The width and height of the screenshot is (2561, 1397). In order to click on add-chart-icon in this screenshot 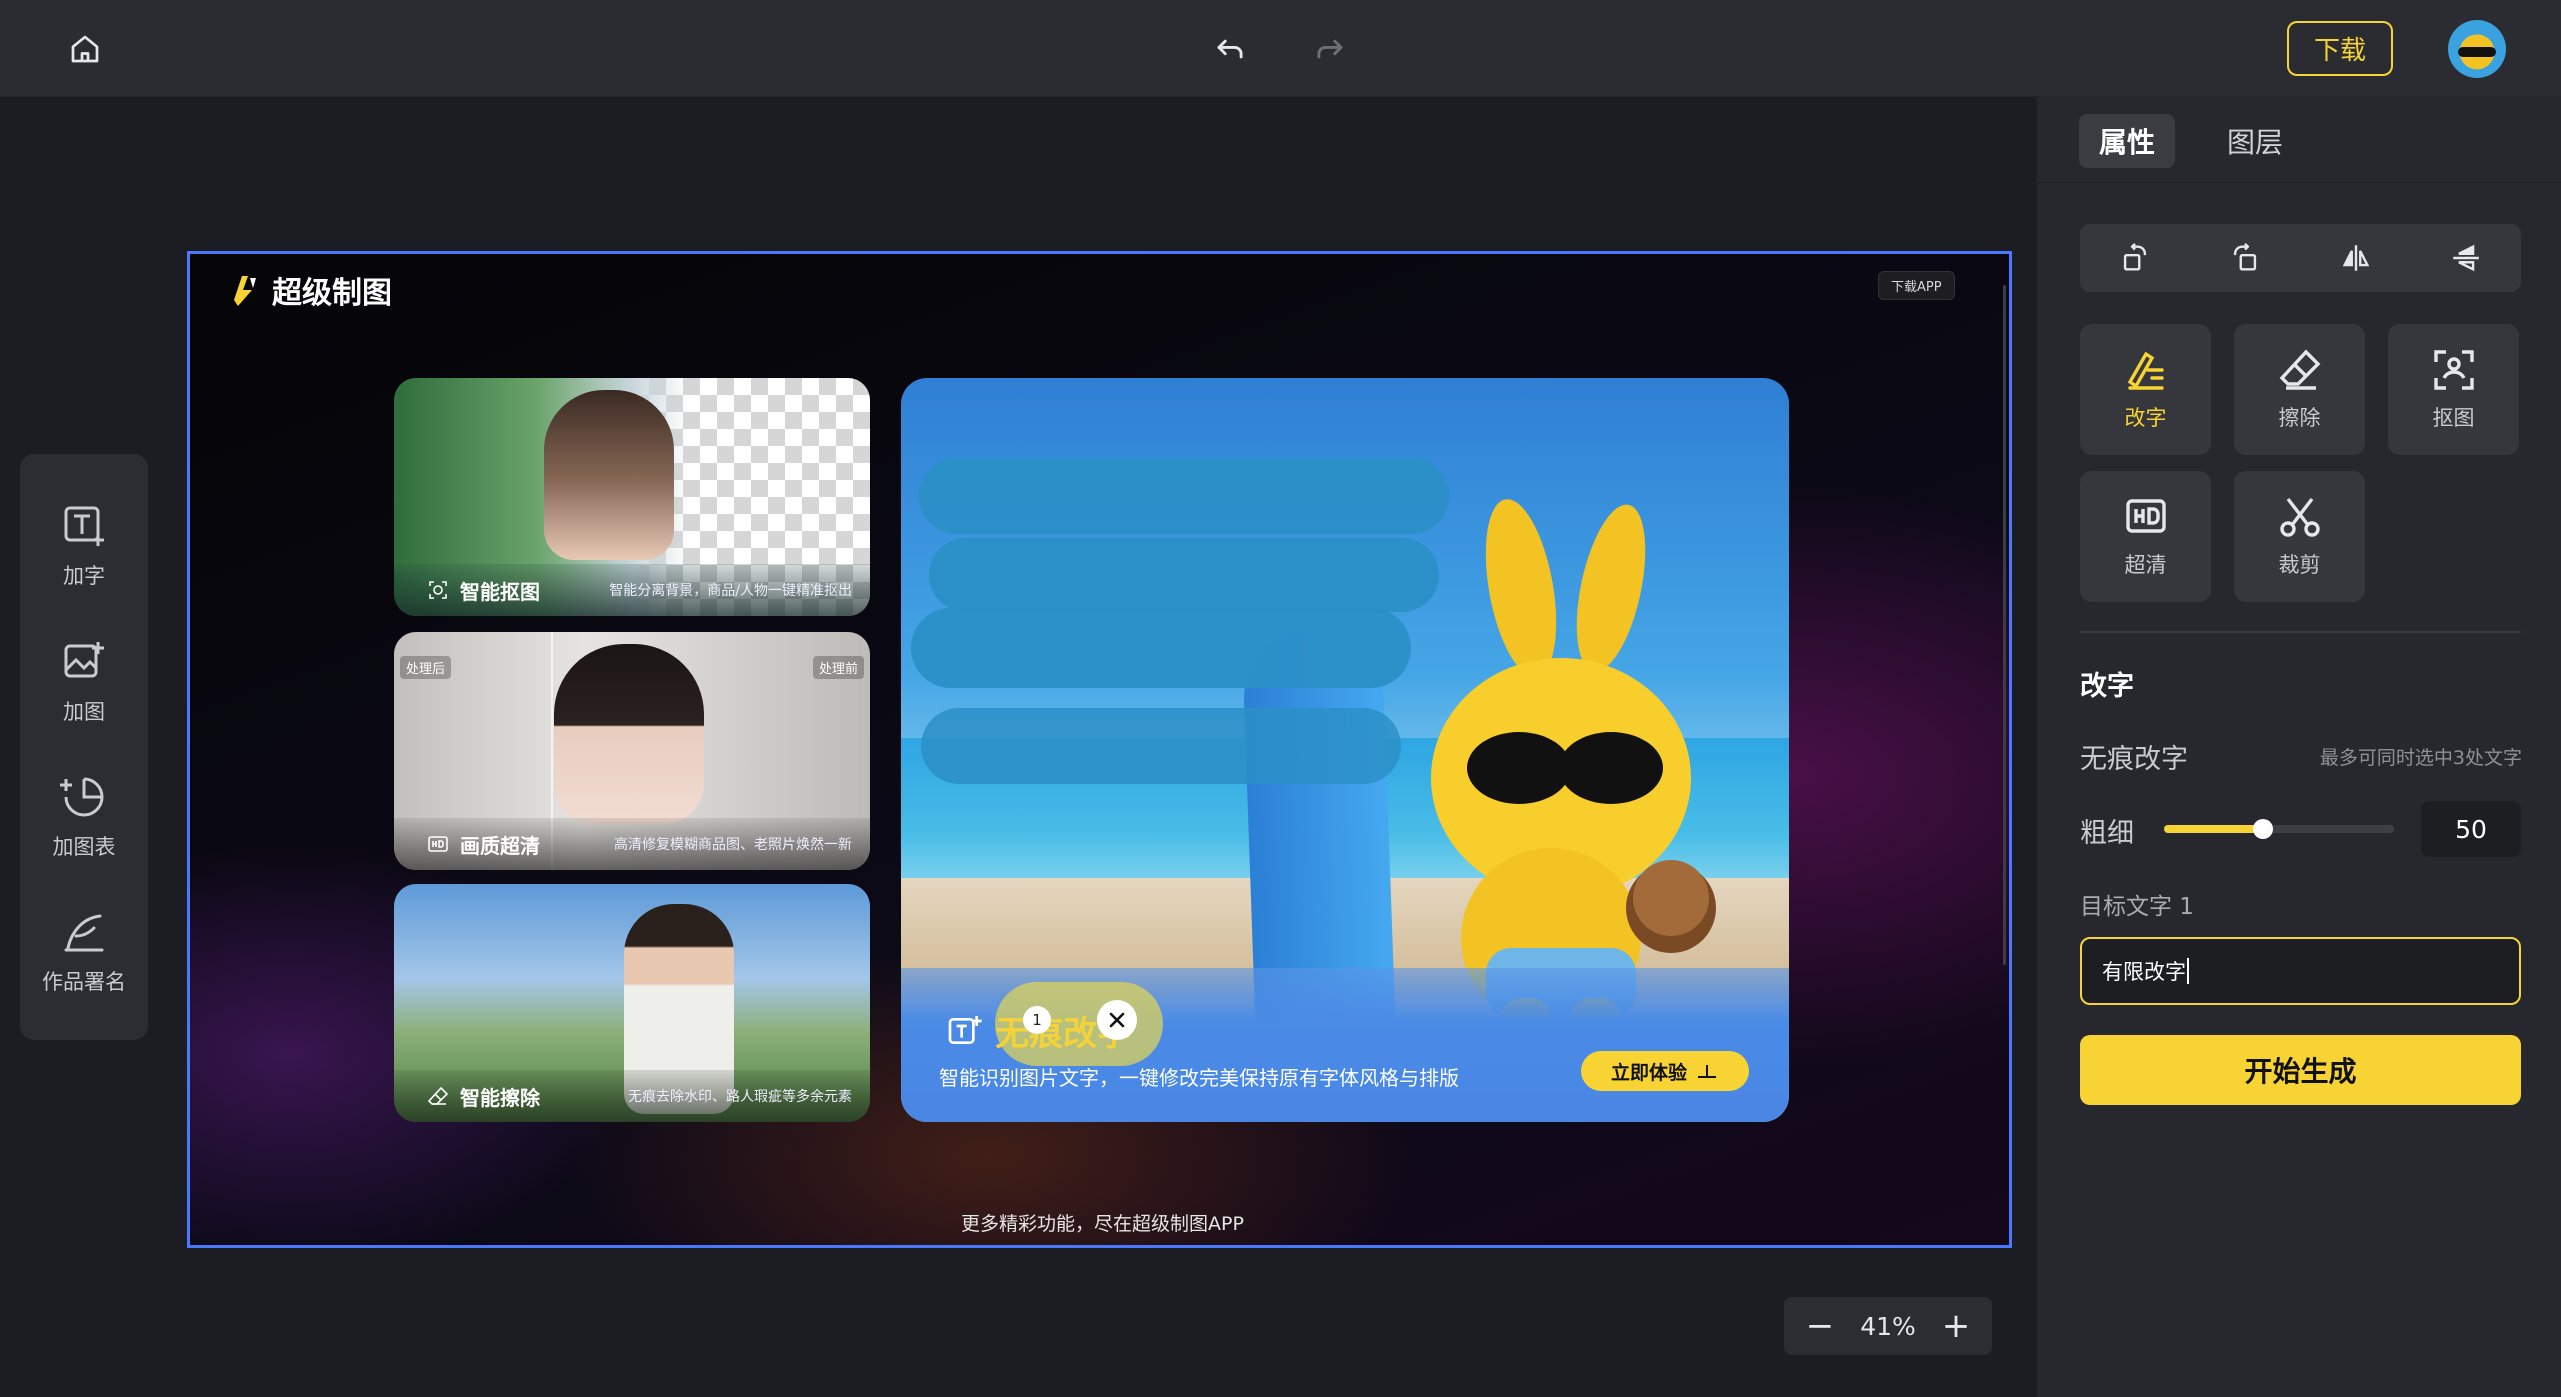, I will do `click(82, 797)`.